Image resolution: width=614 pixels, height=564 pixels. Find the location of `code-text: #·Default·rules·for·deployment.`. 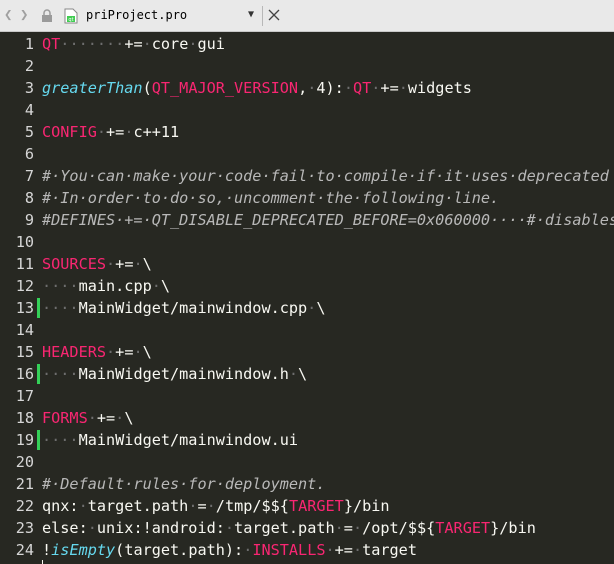

code-text: #·Default·rules·for·deployment. is located at coordinates (183, 484).